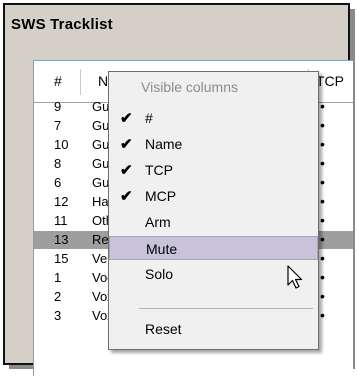  I want to click on track-number: 15, so click(61, 258).